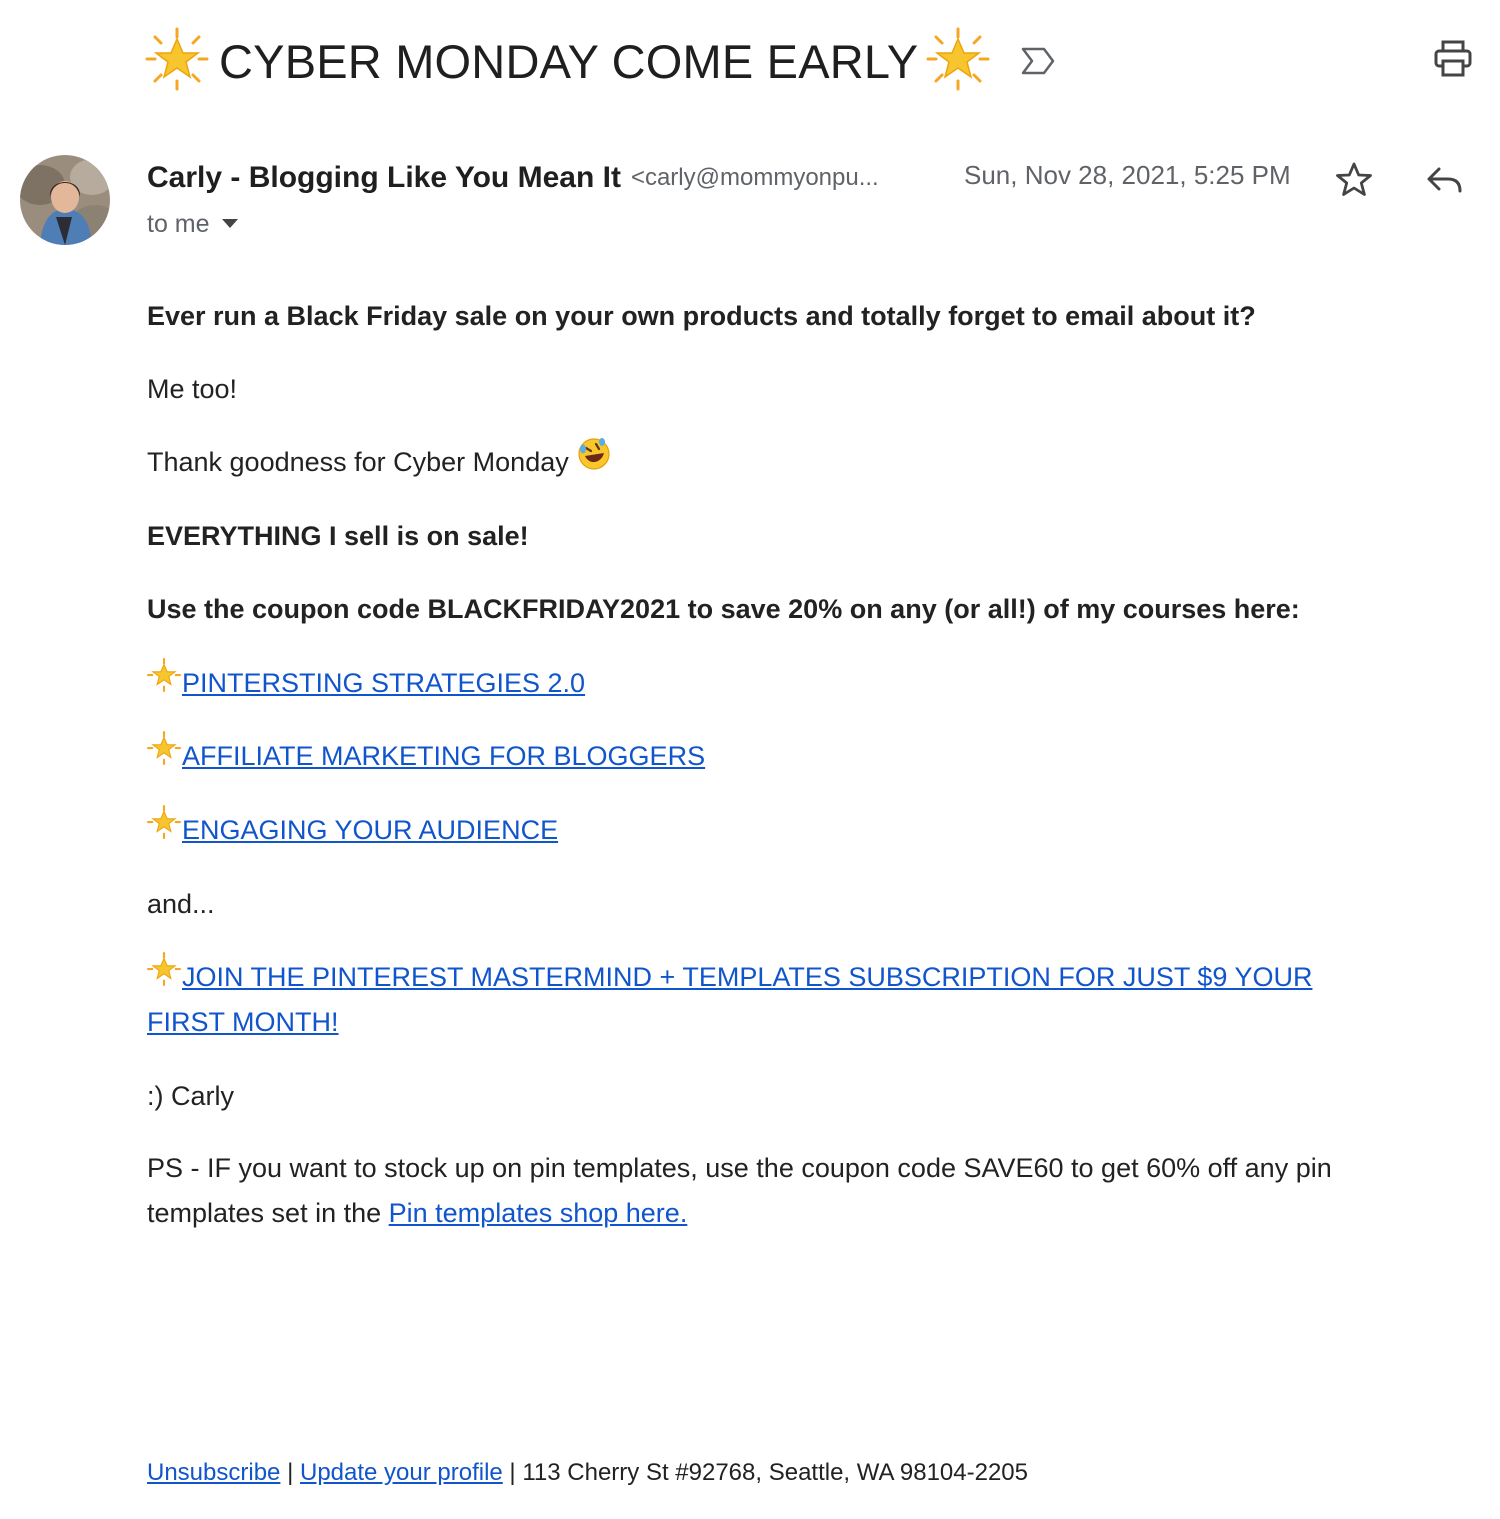 Image resolution: width=1500 pixels, height=1519 pixels. I want to click on star-button, so click(1356, 182).